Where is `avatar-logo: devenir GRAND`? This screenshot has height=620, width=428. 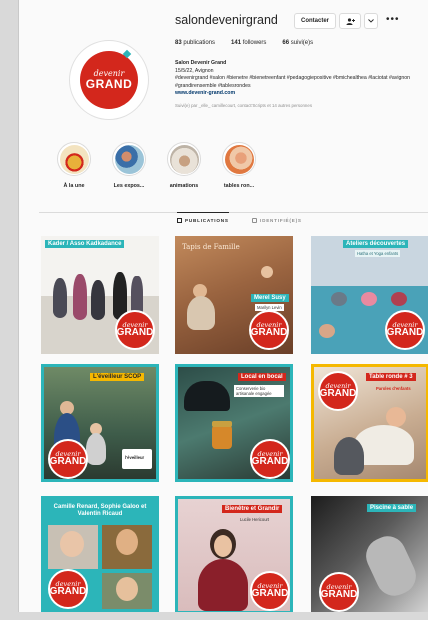 avatar-logo: devenir GRAND is located at coordinates (109, 80).